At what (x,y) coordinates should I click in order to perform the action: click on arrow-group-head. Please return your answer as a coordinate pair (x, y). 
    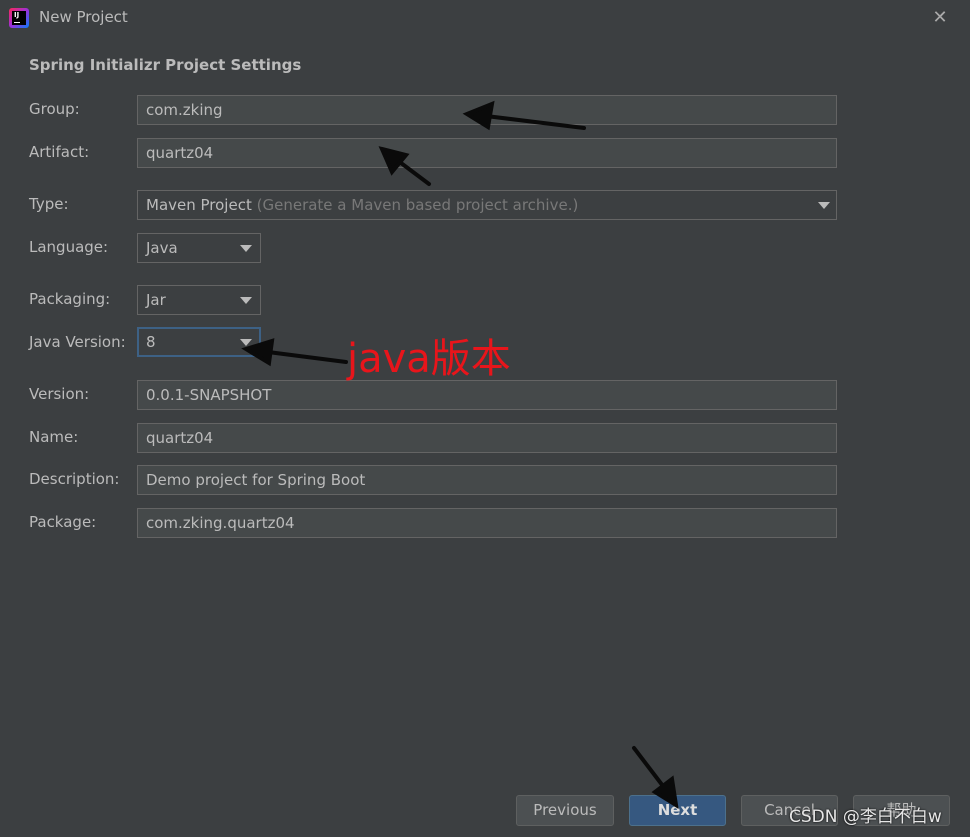
    Looking at the image, I should click on (478, 115).